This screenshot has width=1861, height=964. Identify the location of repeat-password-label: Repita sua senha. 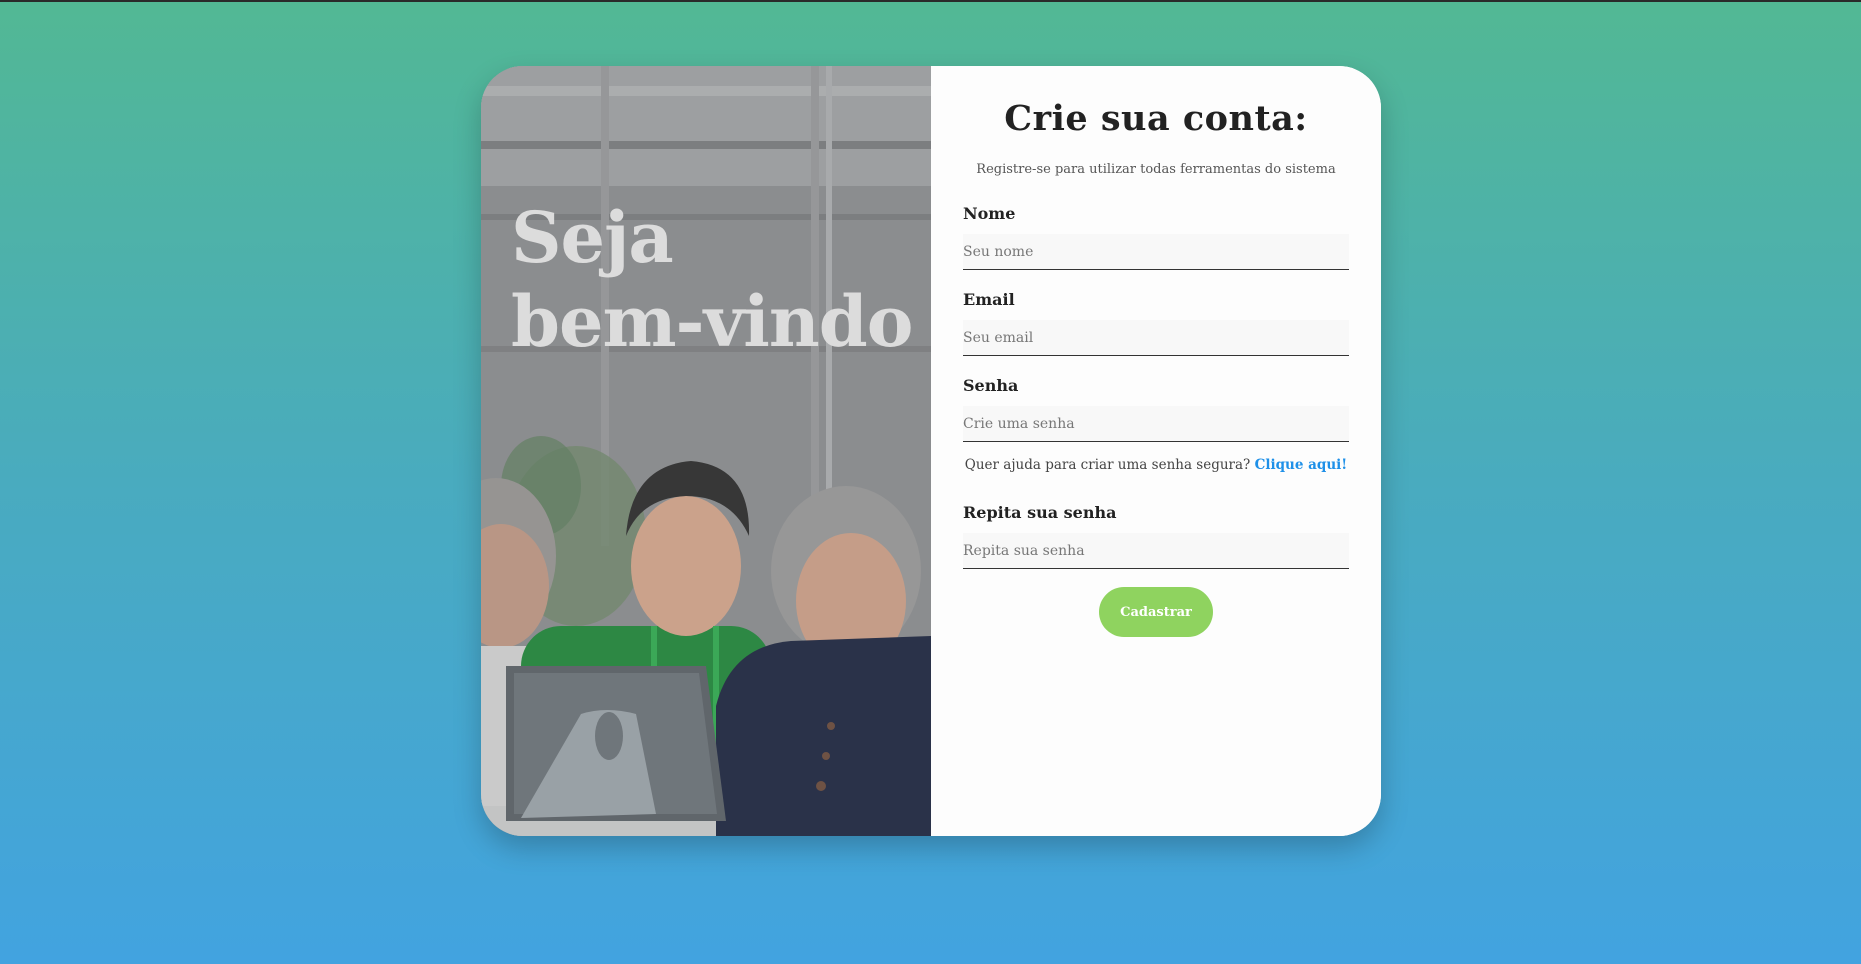
(1040, 512).